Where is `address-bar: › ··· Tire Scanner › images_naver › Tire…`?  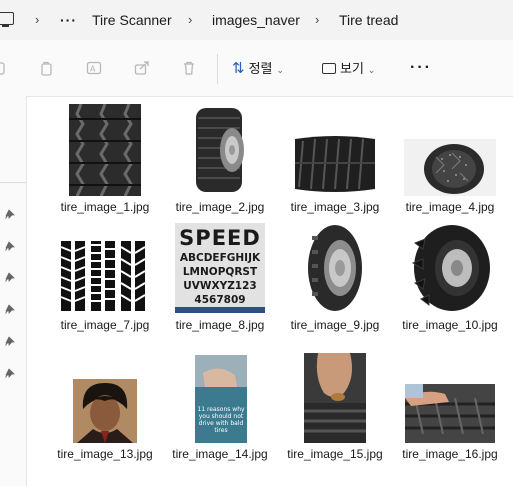
address-bar: › ··· Tire Scanner › images_naver › Tire… is located at coordinates (256, 20).